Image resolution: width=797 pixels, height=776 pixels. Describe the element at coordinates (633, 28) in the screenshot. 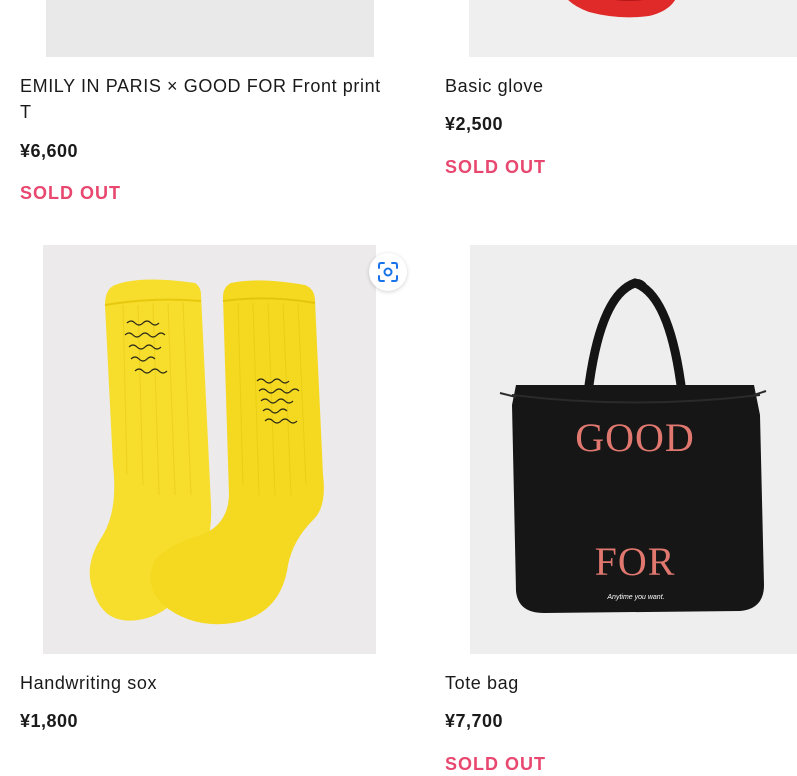

I see `product-image-basic-glove` at that location.